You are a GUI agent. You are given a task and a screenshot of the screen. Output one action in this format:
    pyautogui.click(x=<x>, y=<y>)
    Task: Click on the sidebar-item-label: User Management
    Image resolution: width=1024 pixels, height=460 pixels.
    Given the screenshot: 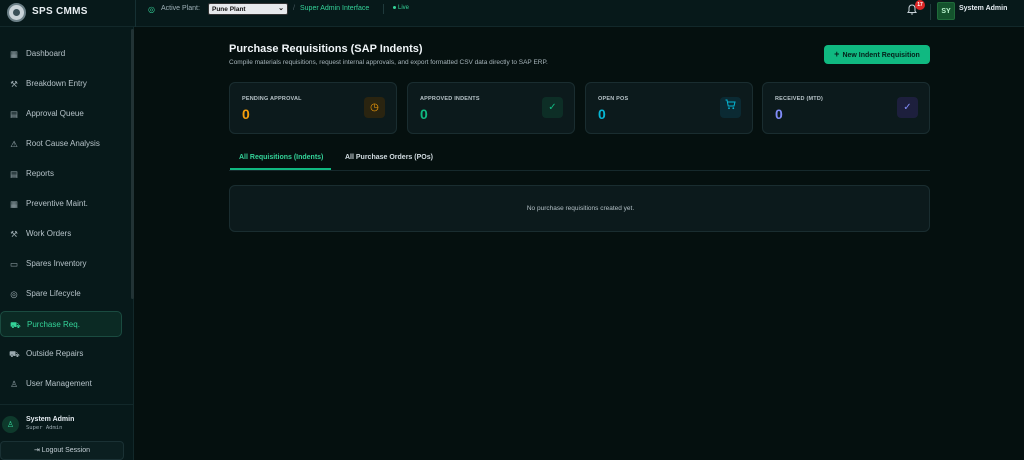 What is the action you would take?
    pyautogui.click(x=59, y=383)
    